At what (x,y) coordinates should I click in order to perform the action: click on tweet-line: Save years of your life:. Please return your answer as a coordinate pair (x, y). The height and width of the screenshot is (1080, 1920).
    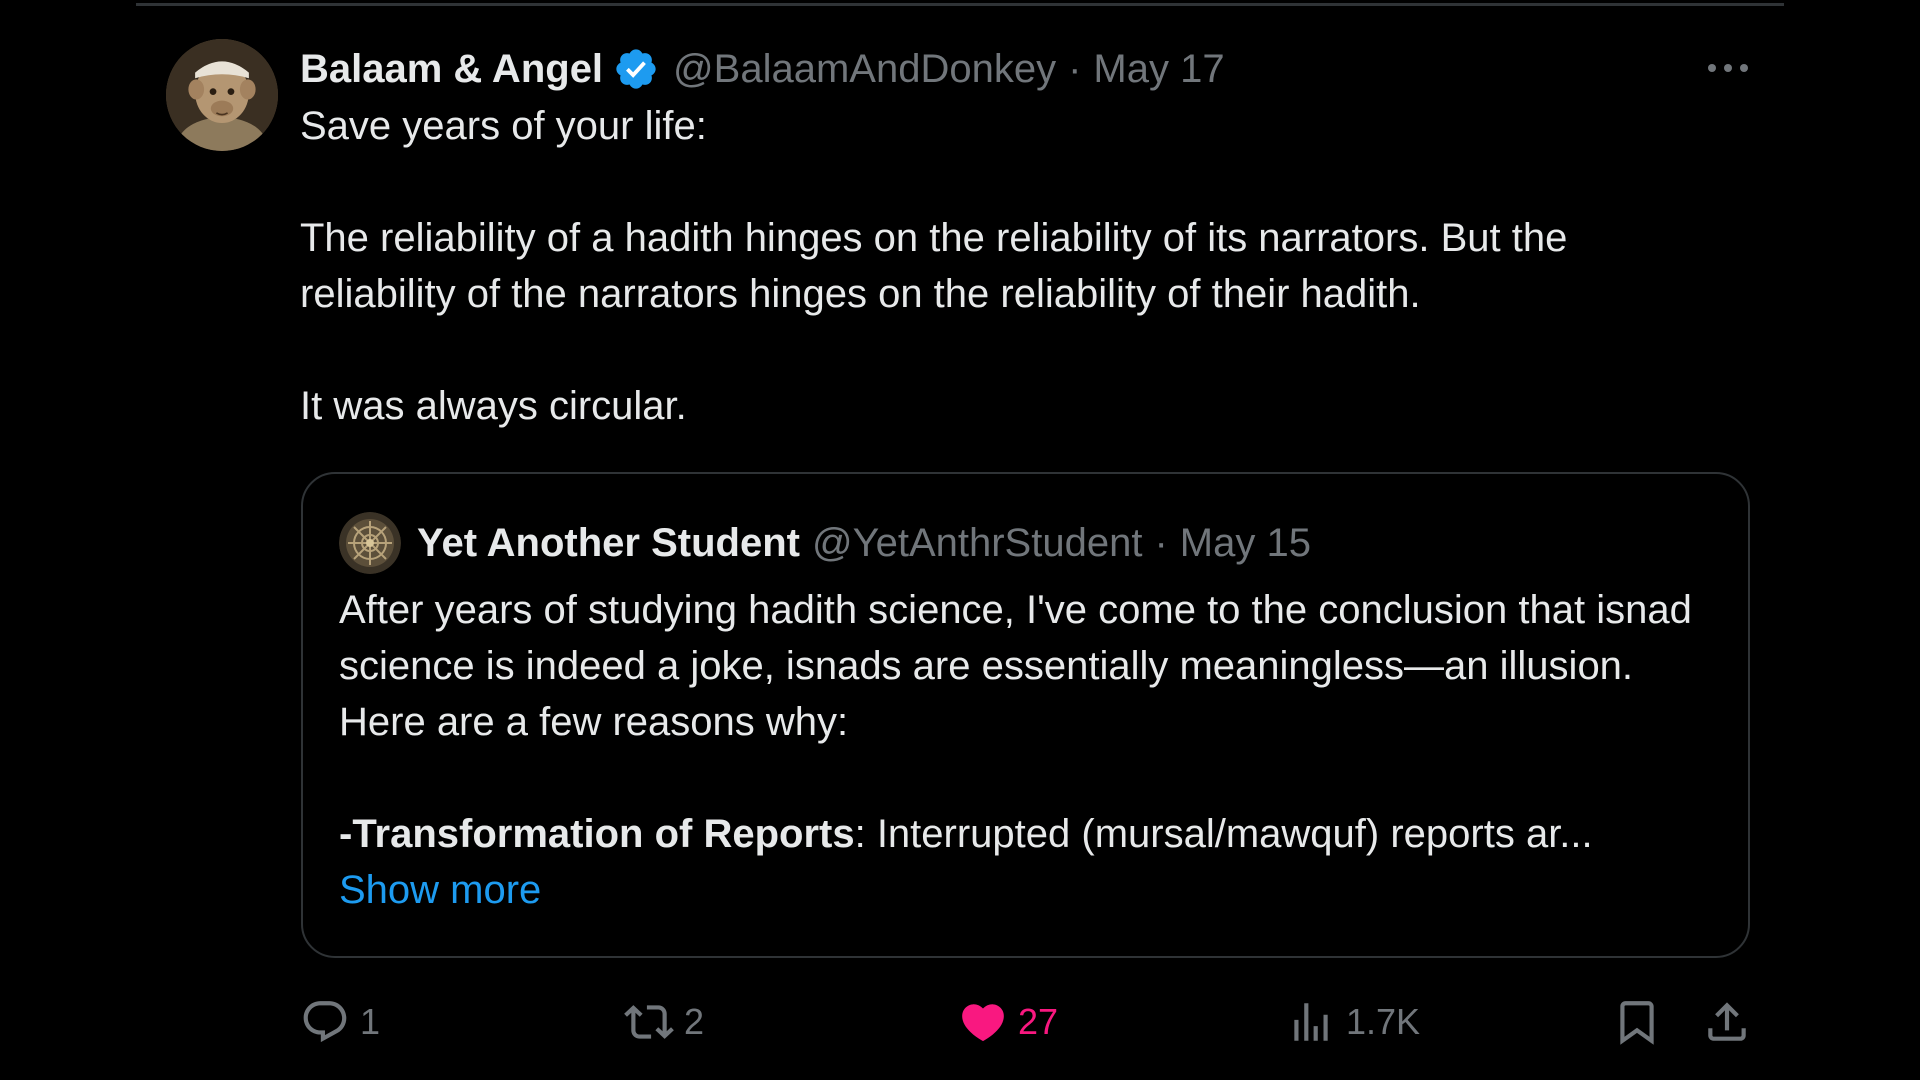
    Looking at the image, I should click on (503, 126).